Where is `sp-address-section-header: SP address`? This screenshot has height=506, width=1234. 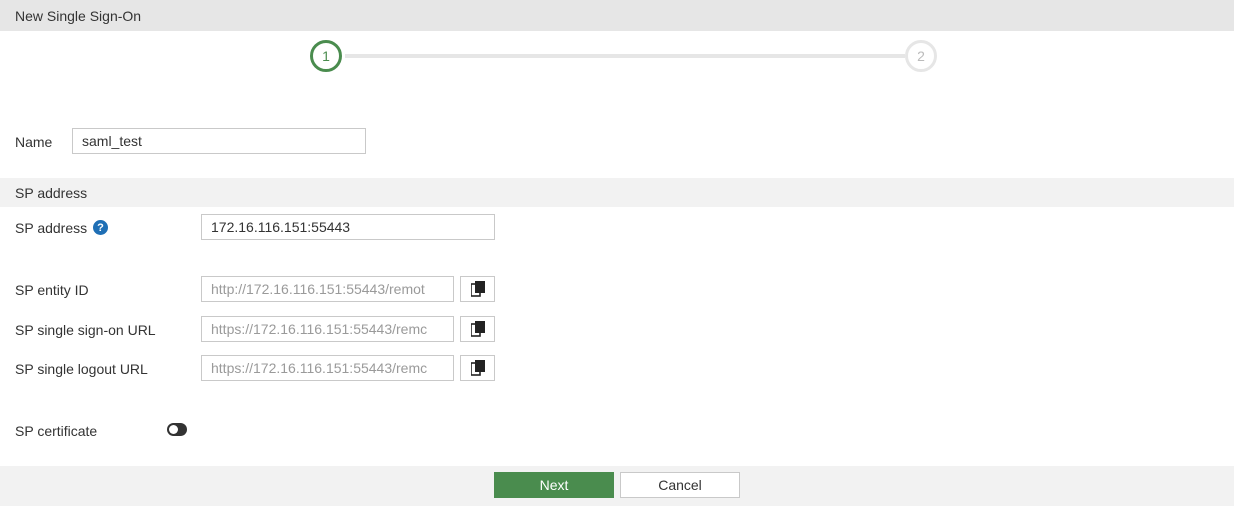 sp-address-section-header: SP address is located at coordinates (617, 192).